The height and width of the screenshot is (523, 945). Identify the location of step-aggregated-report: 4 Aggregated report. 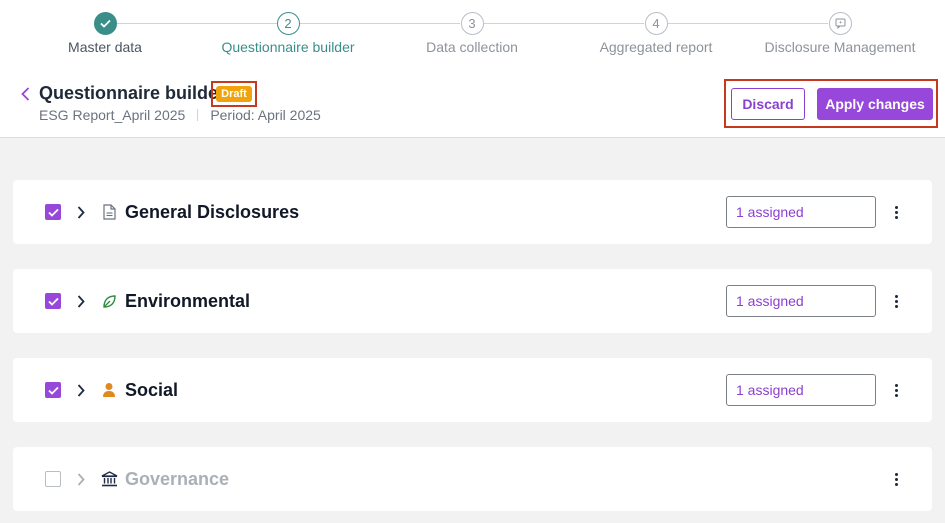
(656, 33).